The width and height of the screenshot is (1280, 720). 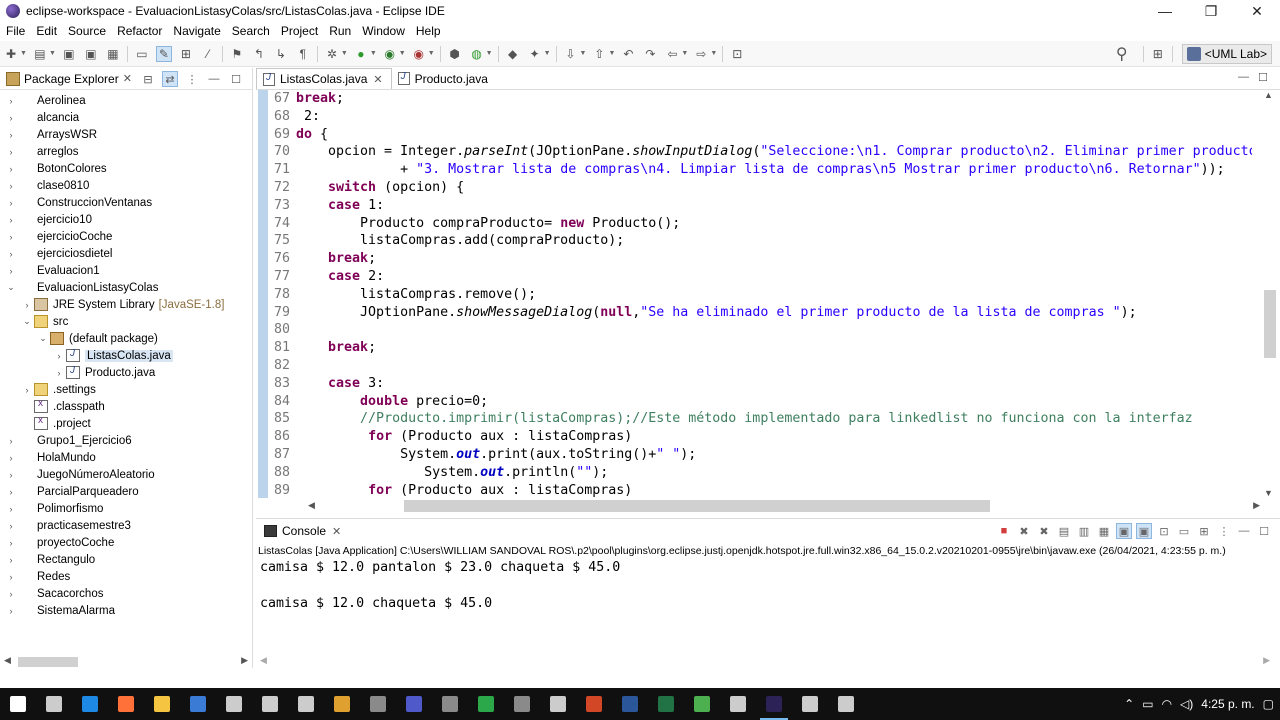 What do you see at coordinates (1122, 54) in the screenshot?
I see `search-icon: ⚲` at bounding box center [1122, 54].